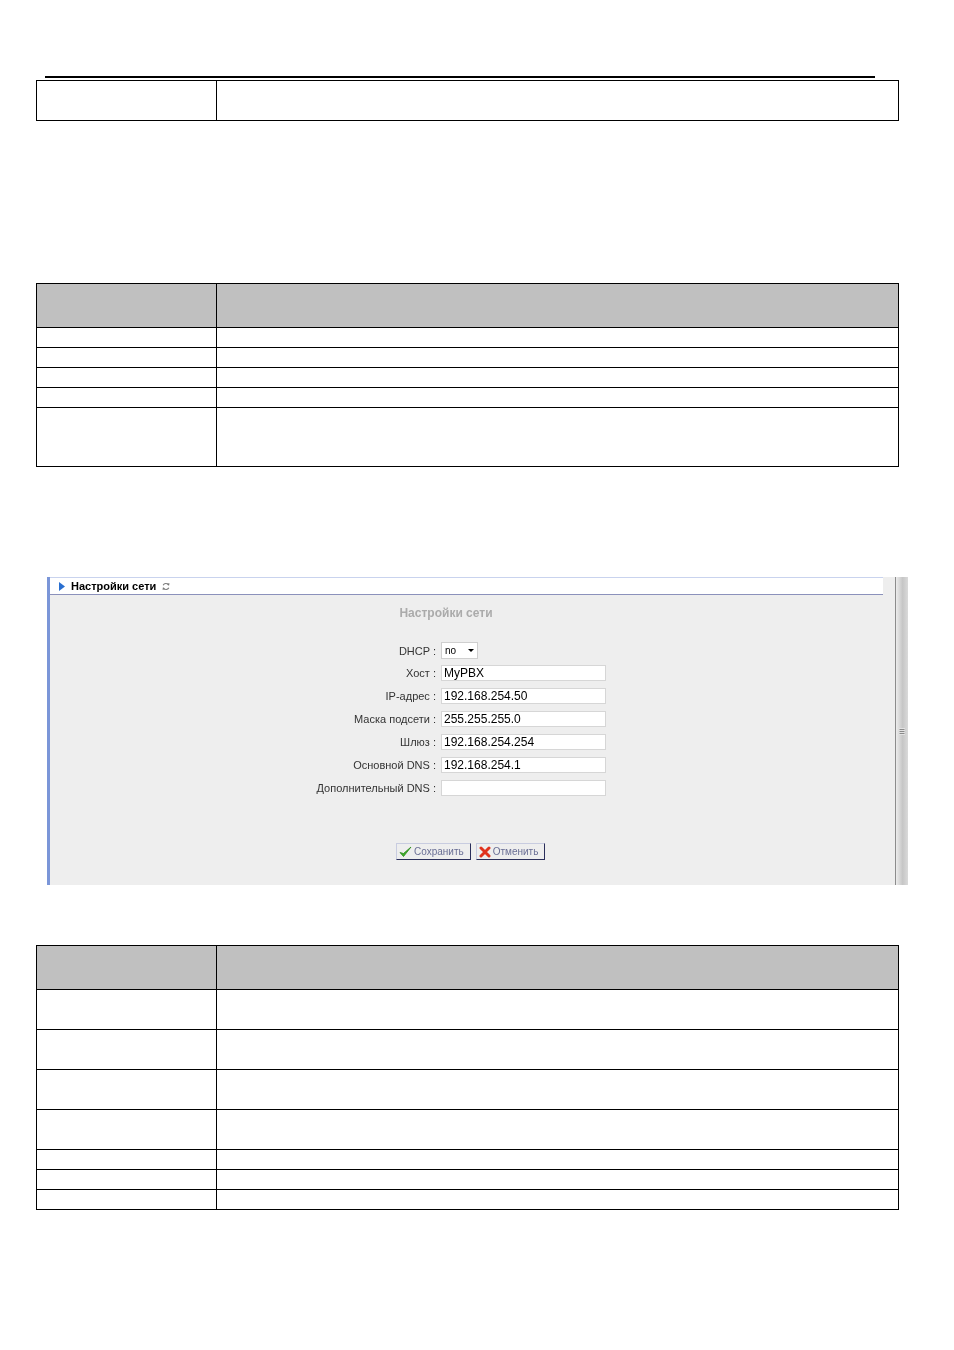  What do you see at coordinates (446, 613) in the screenshot?
I see `form-title: Настройки сети` at bounding box center [446, 613].